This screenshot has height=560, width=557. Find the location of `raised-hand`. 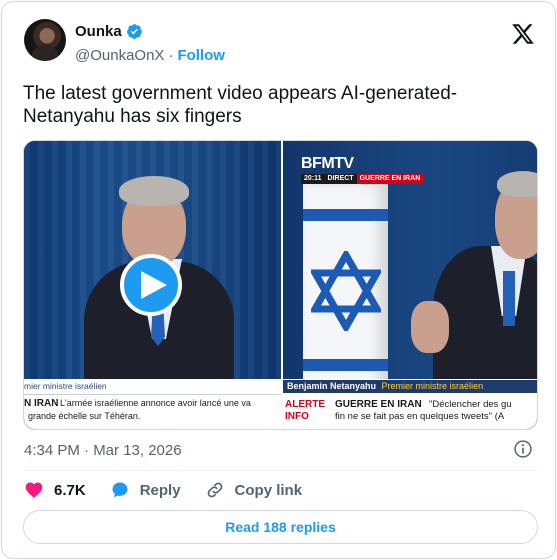

raised-hand is located at coordinates (430, 327).